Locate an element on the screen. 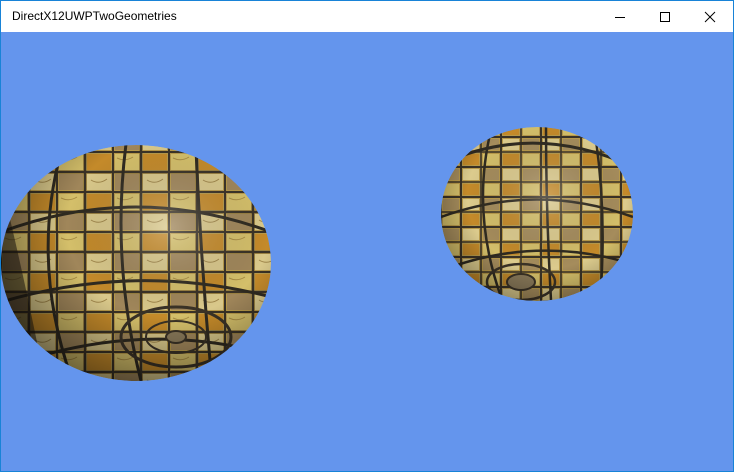 The height and width of the screenshot is (472, 734). textured-sphere-right is located at coordinates (537, 214).